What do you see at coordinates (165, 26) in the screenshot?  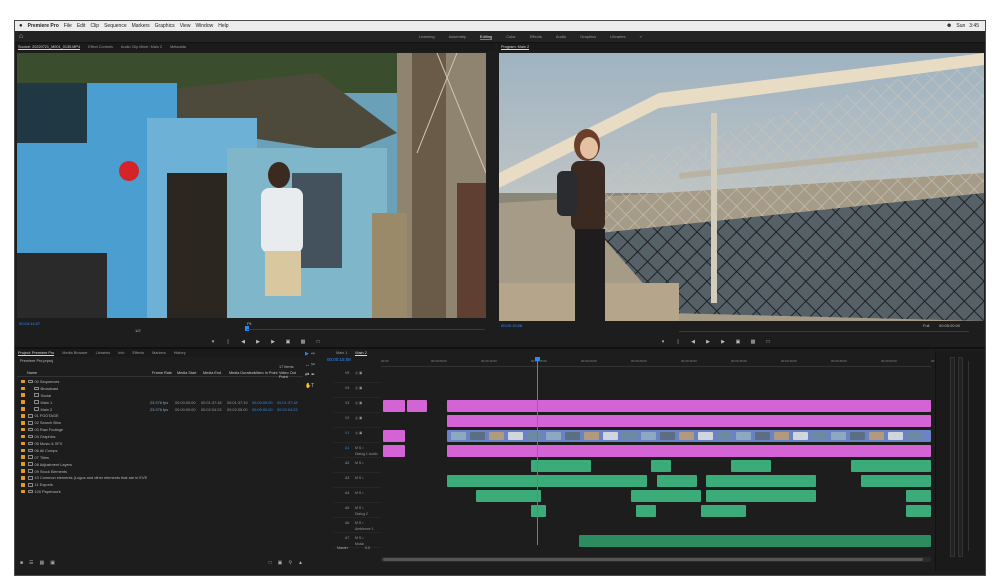 I see `menu-graphics: Graphics` at bounding box center [165, 26].